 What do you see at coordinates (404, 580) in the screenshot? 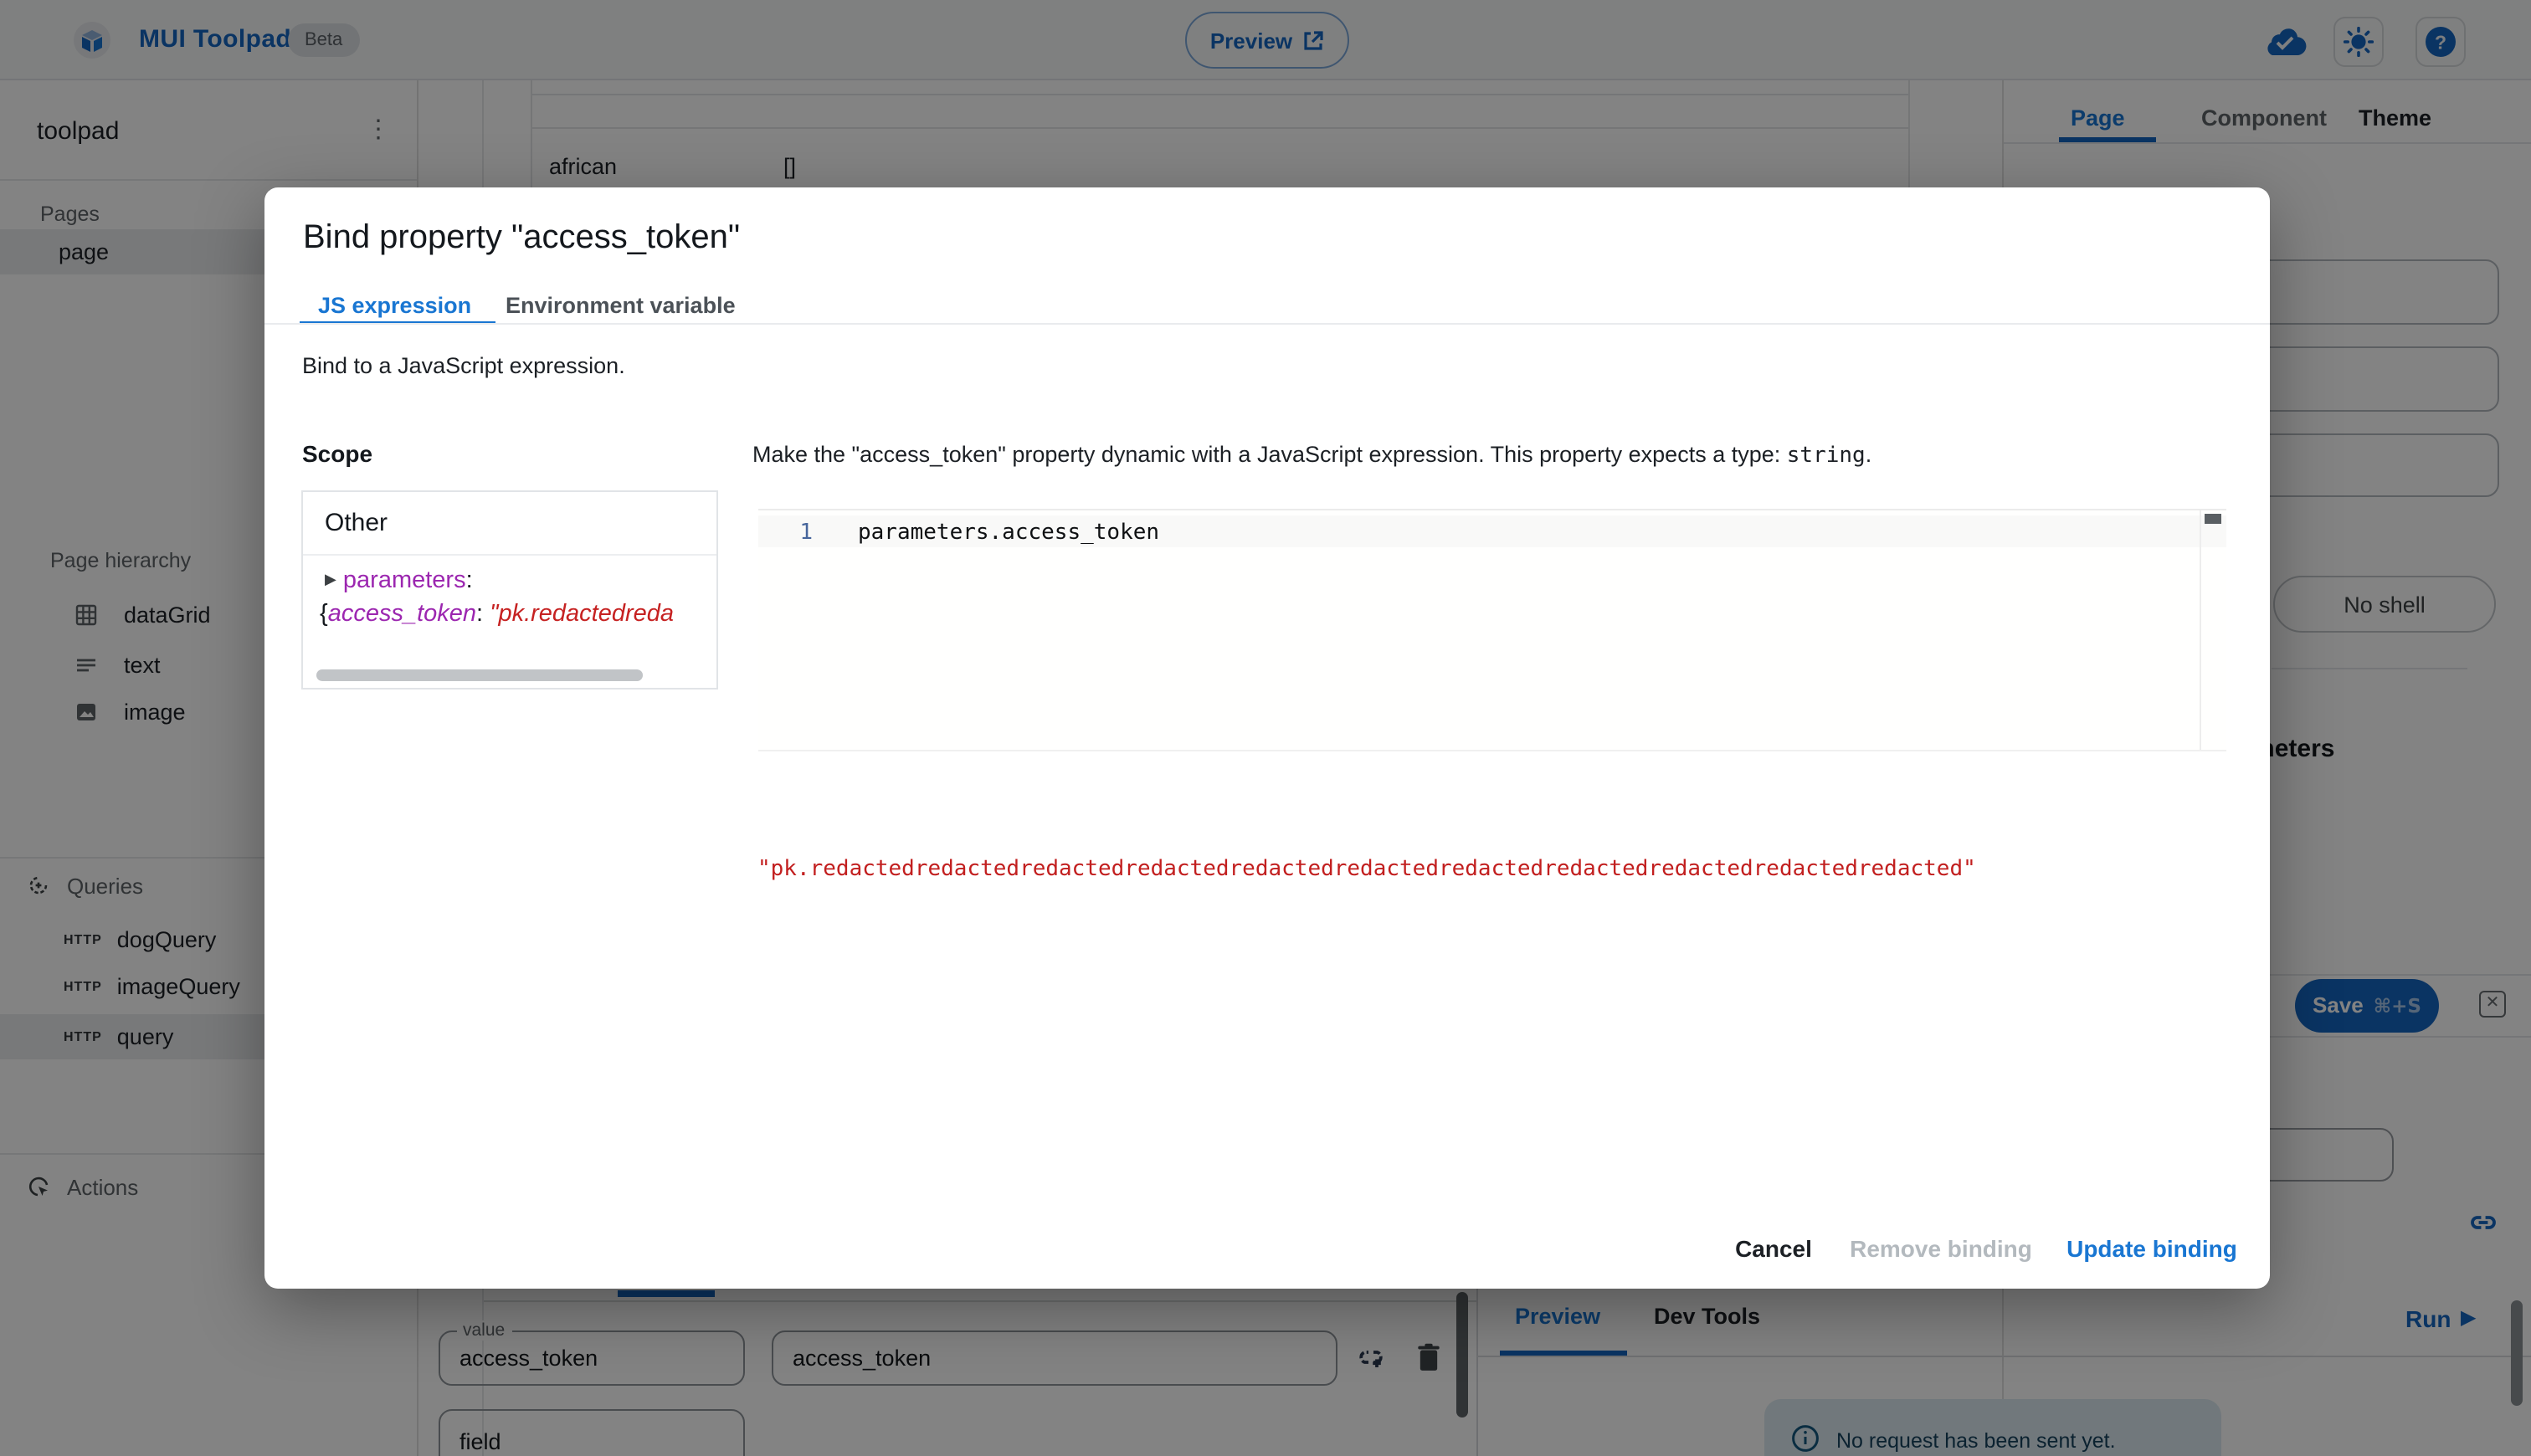
I see `scope-key: parameters` at bounding box center [404, 580].